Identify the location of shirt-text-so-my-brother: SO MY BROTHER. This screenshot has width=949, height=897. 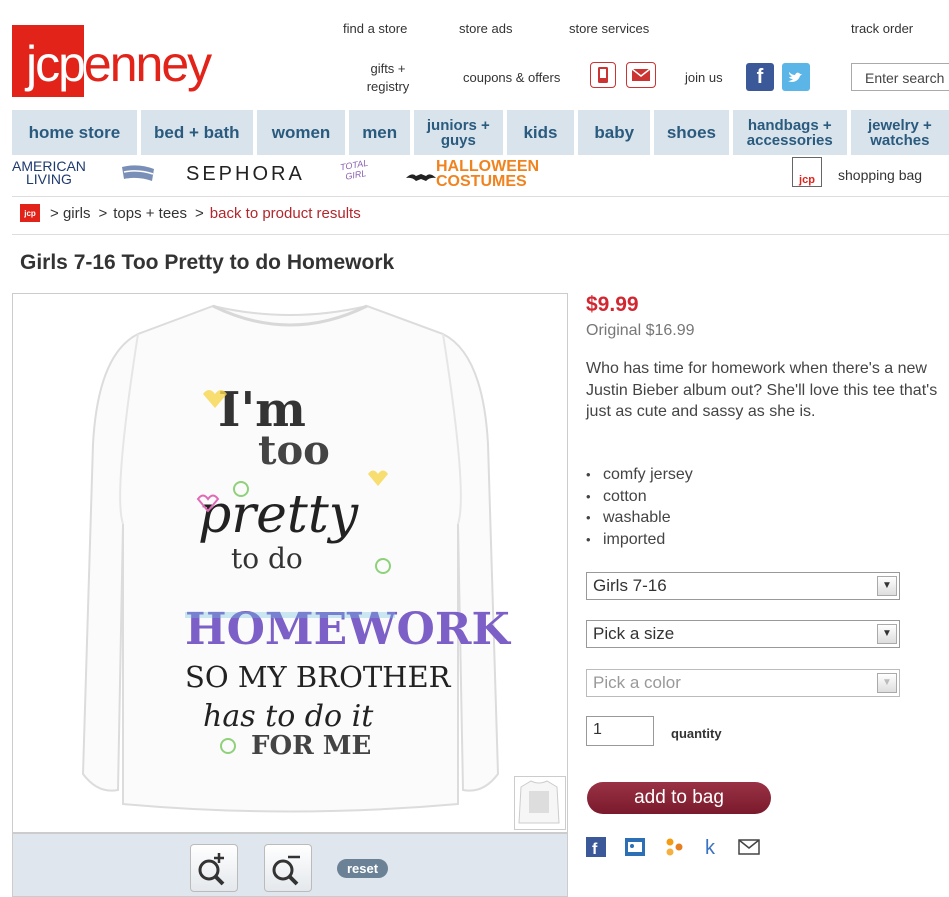
(318, 677).